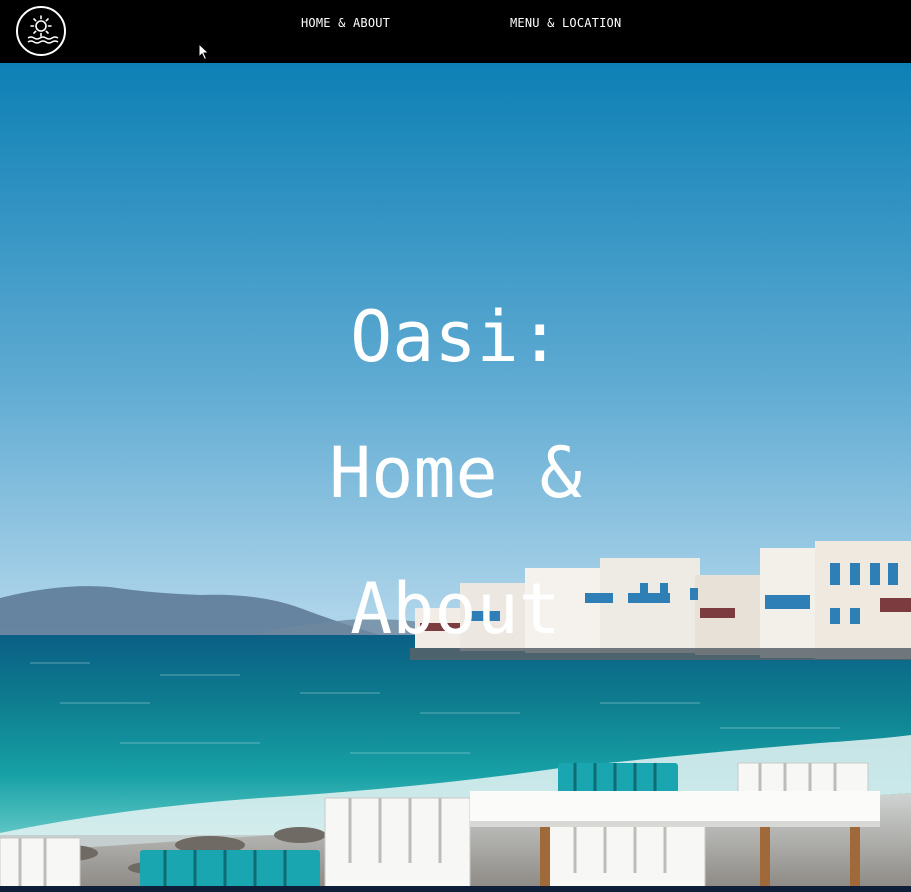 This screenshot has width=911, height=892. Describe the element at coordinates (41, 31) in the screenshot. I see `sun-over-waves-icon` at that location.